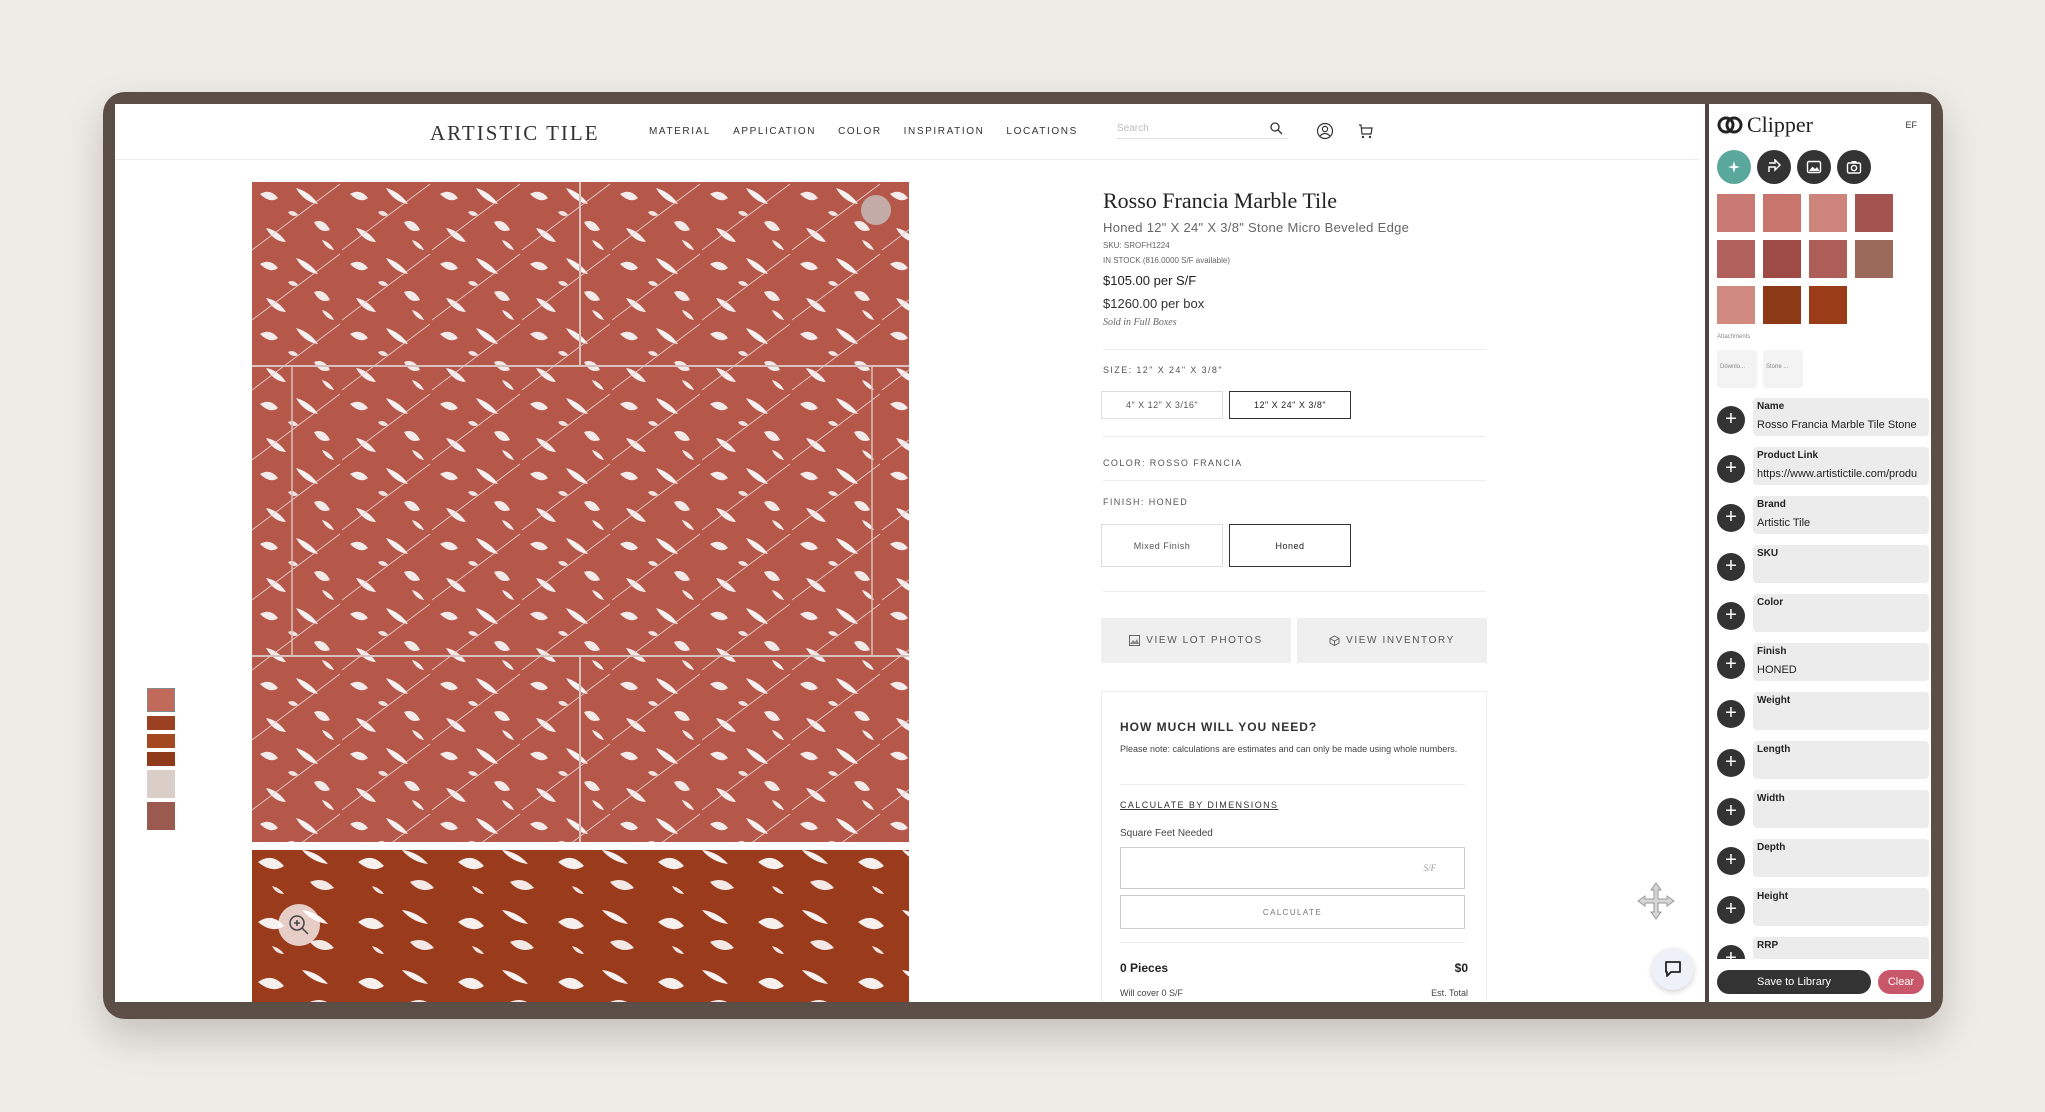 The image size is (2045, 1112). I want to click on view-inventory-button: VIEW INVENTORY, so click(1392, 640).